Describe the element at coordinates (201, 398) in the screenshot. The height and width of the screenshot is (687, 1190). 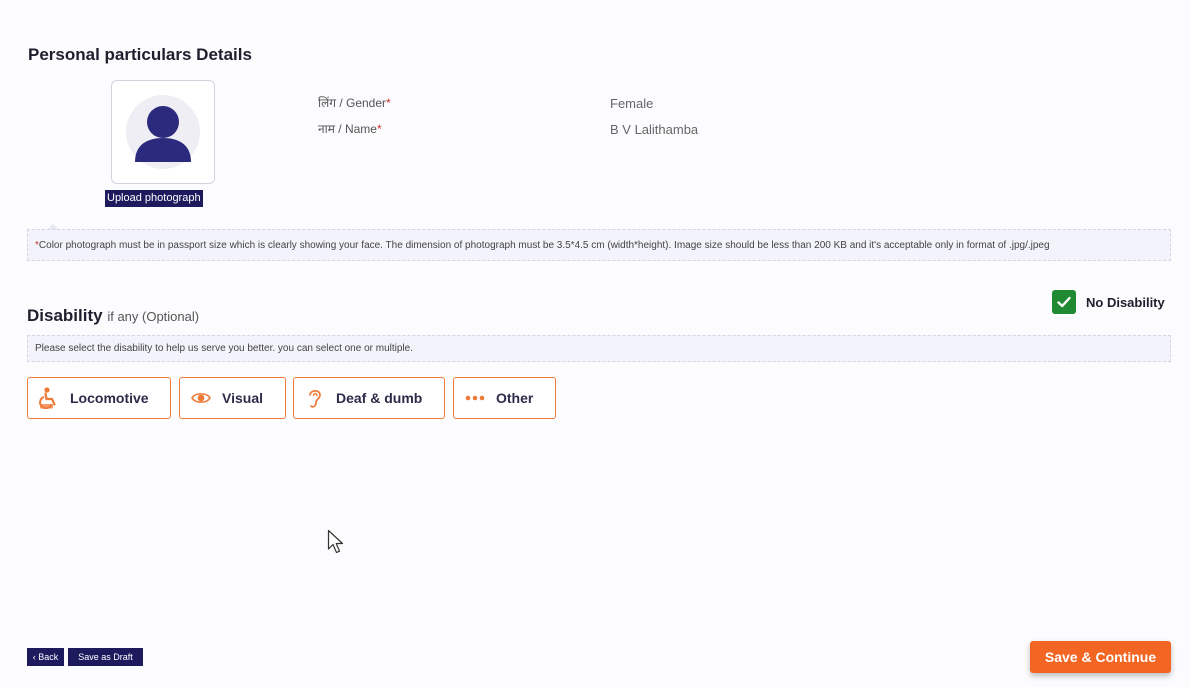
I see `eye-icon` at that location.